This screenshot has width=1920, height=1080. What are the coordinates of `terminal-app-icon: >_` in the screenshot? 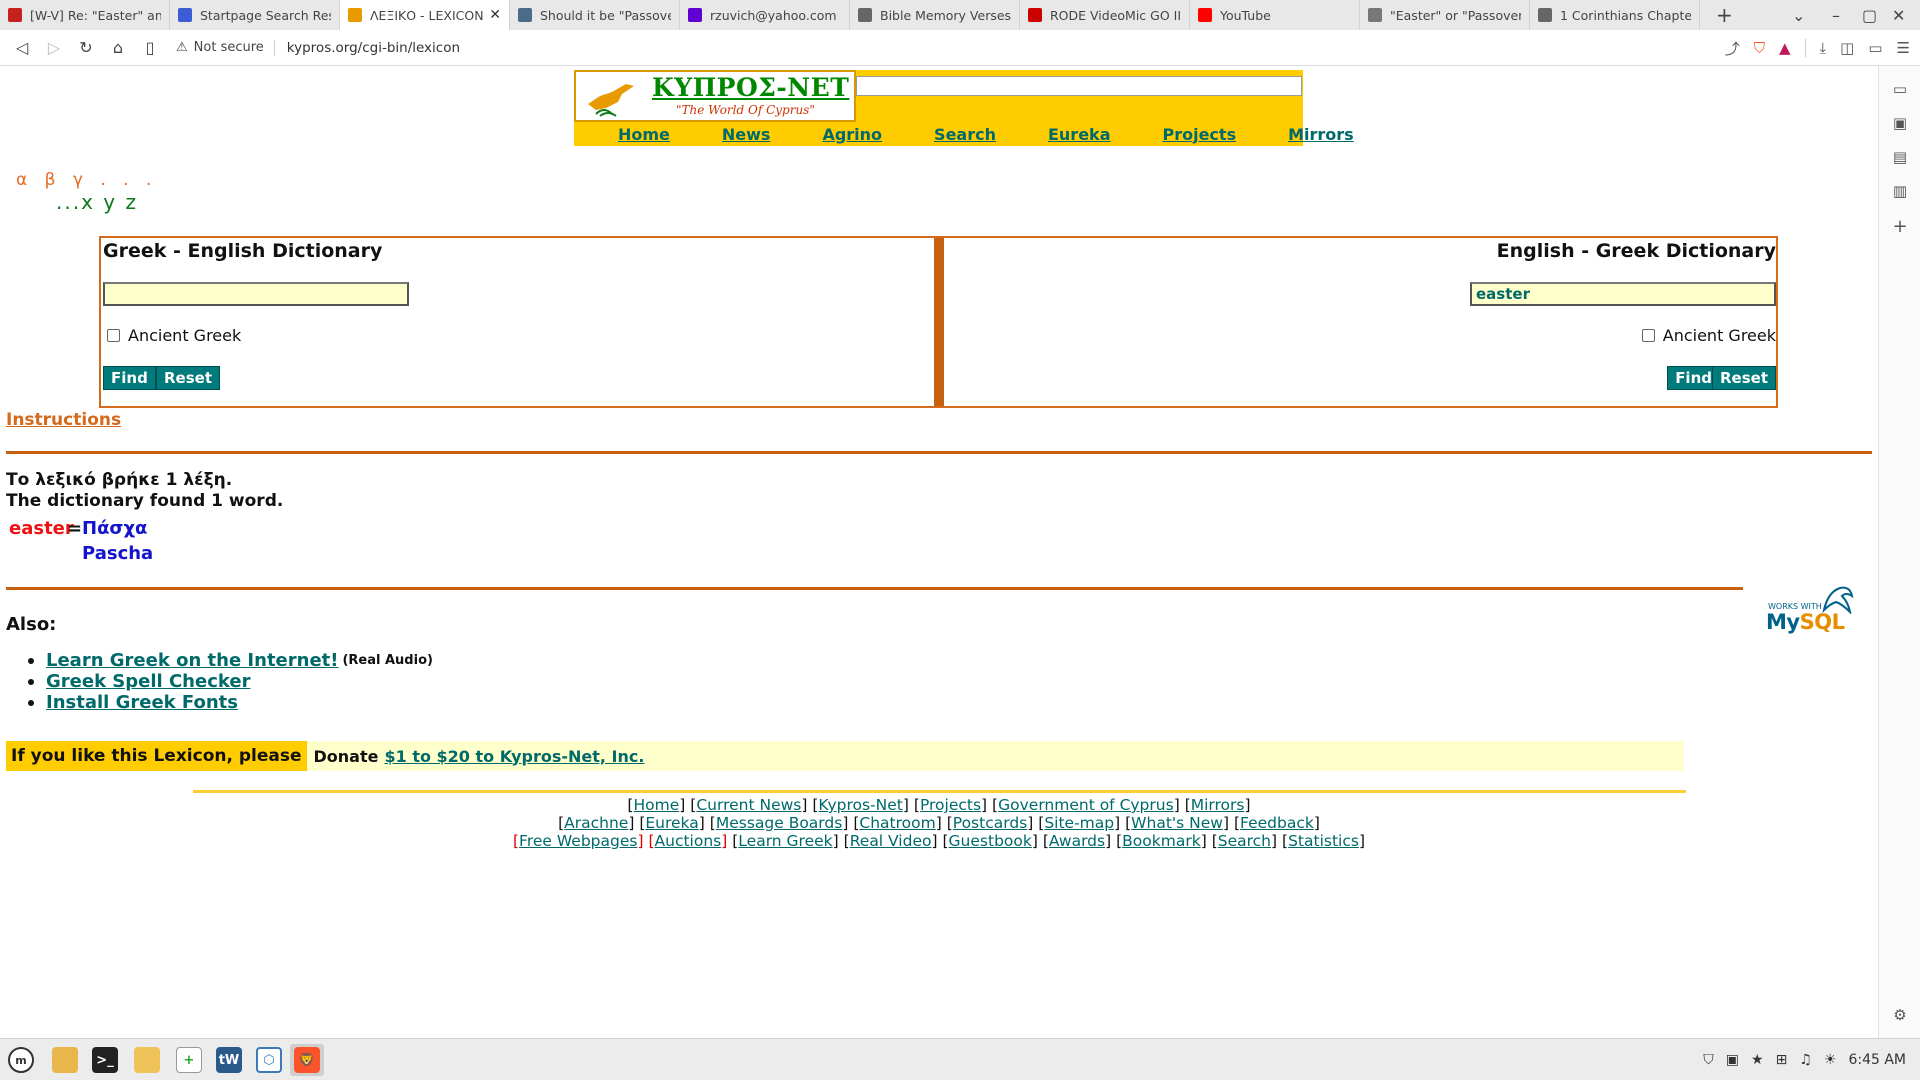 It's located at (105, 1060).